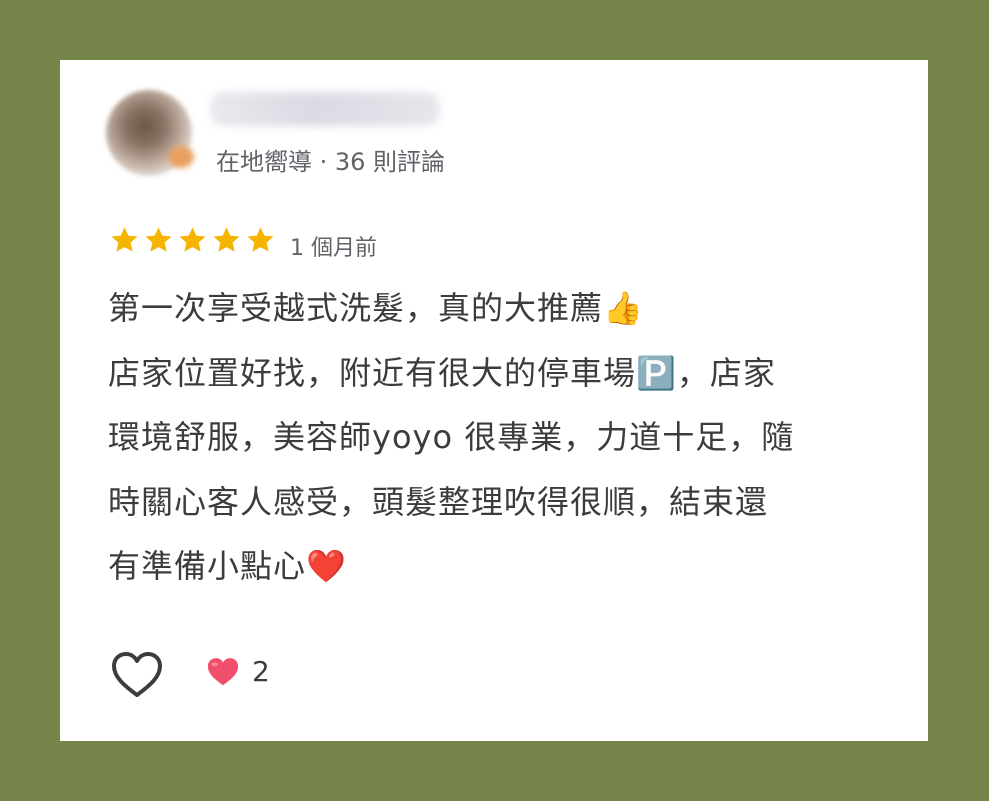 Image resolution: width=989 pixels, height=801 pixels. I want to click on review-line: 有準備小點心❤️, so click(227, 566).